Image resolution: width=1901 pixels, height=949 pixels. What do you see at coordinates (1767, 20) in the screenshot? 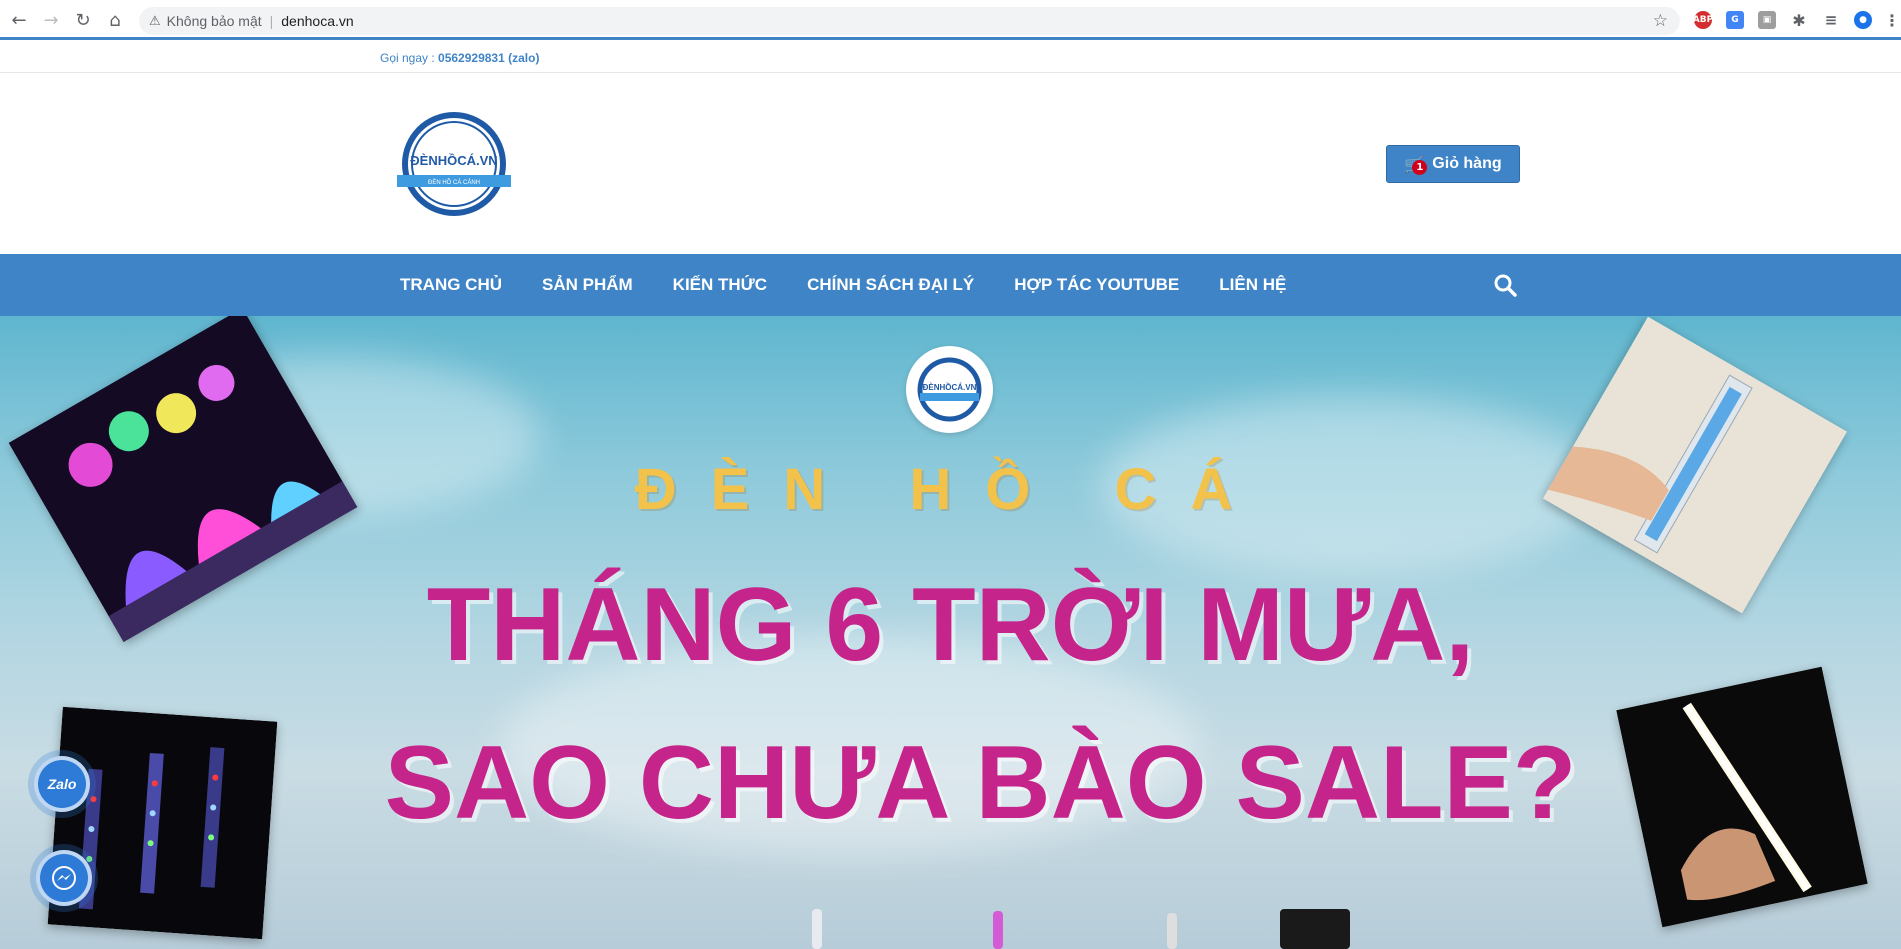
I see `extension-icon: ▣` at bounding box center [1767, 20].